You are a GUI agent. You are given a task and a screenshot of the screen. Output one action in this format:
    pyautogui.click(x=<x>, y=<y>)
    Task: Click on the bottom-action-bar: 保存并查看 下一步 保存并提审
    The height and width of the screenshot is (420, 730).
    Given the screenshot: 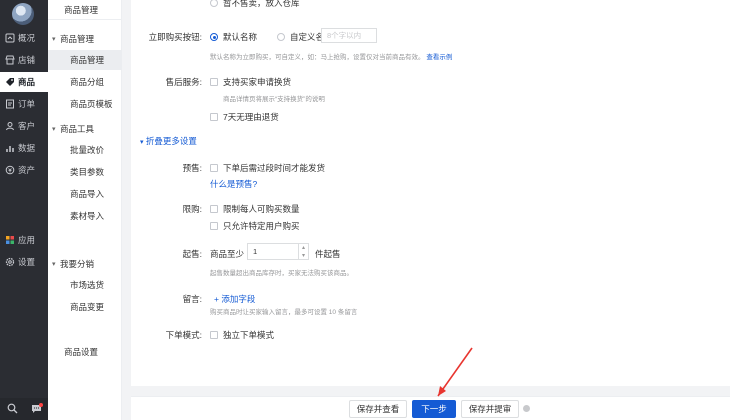 What is the action you would take?
    pyautogui.click(x=430, y=408)
    